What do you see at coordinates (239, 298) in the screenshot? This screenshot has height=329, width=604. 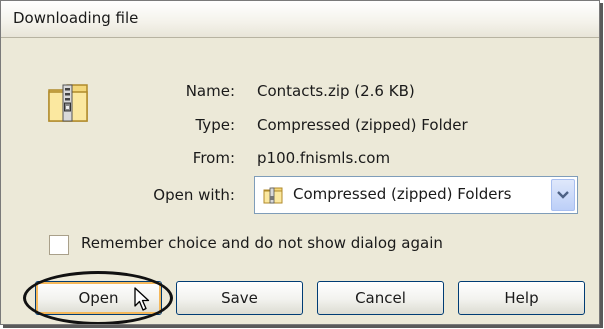 I see `save-button: Save` at bounding box center [239, 298].